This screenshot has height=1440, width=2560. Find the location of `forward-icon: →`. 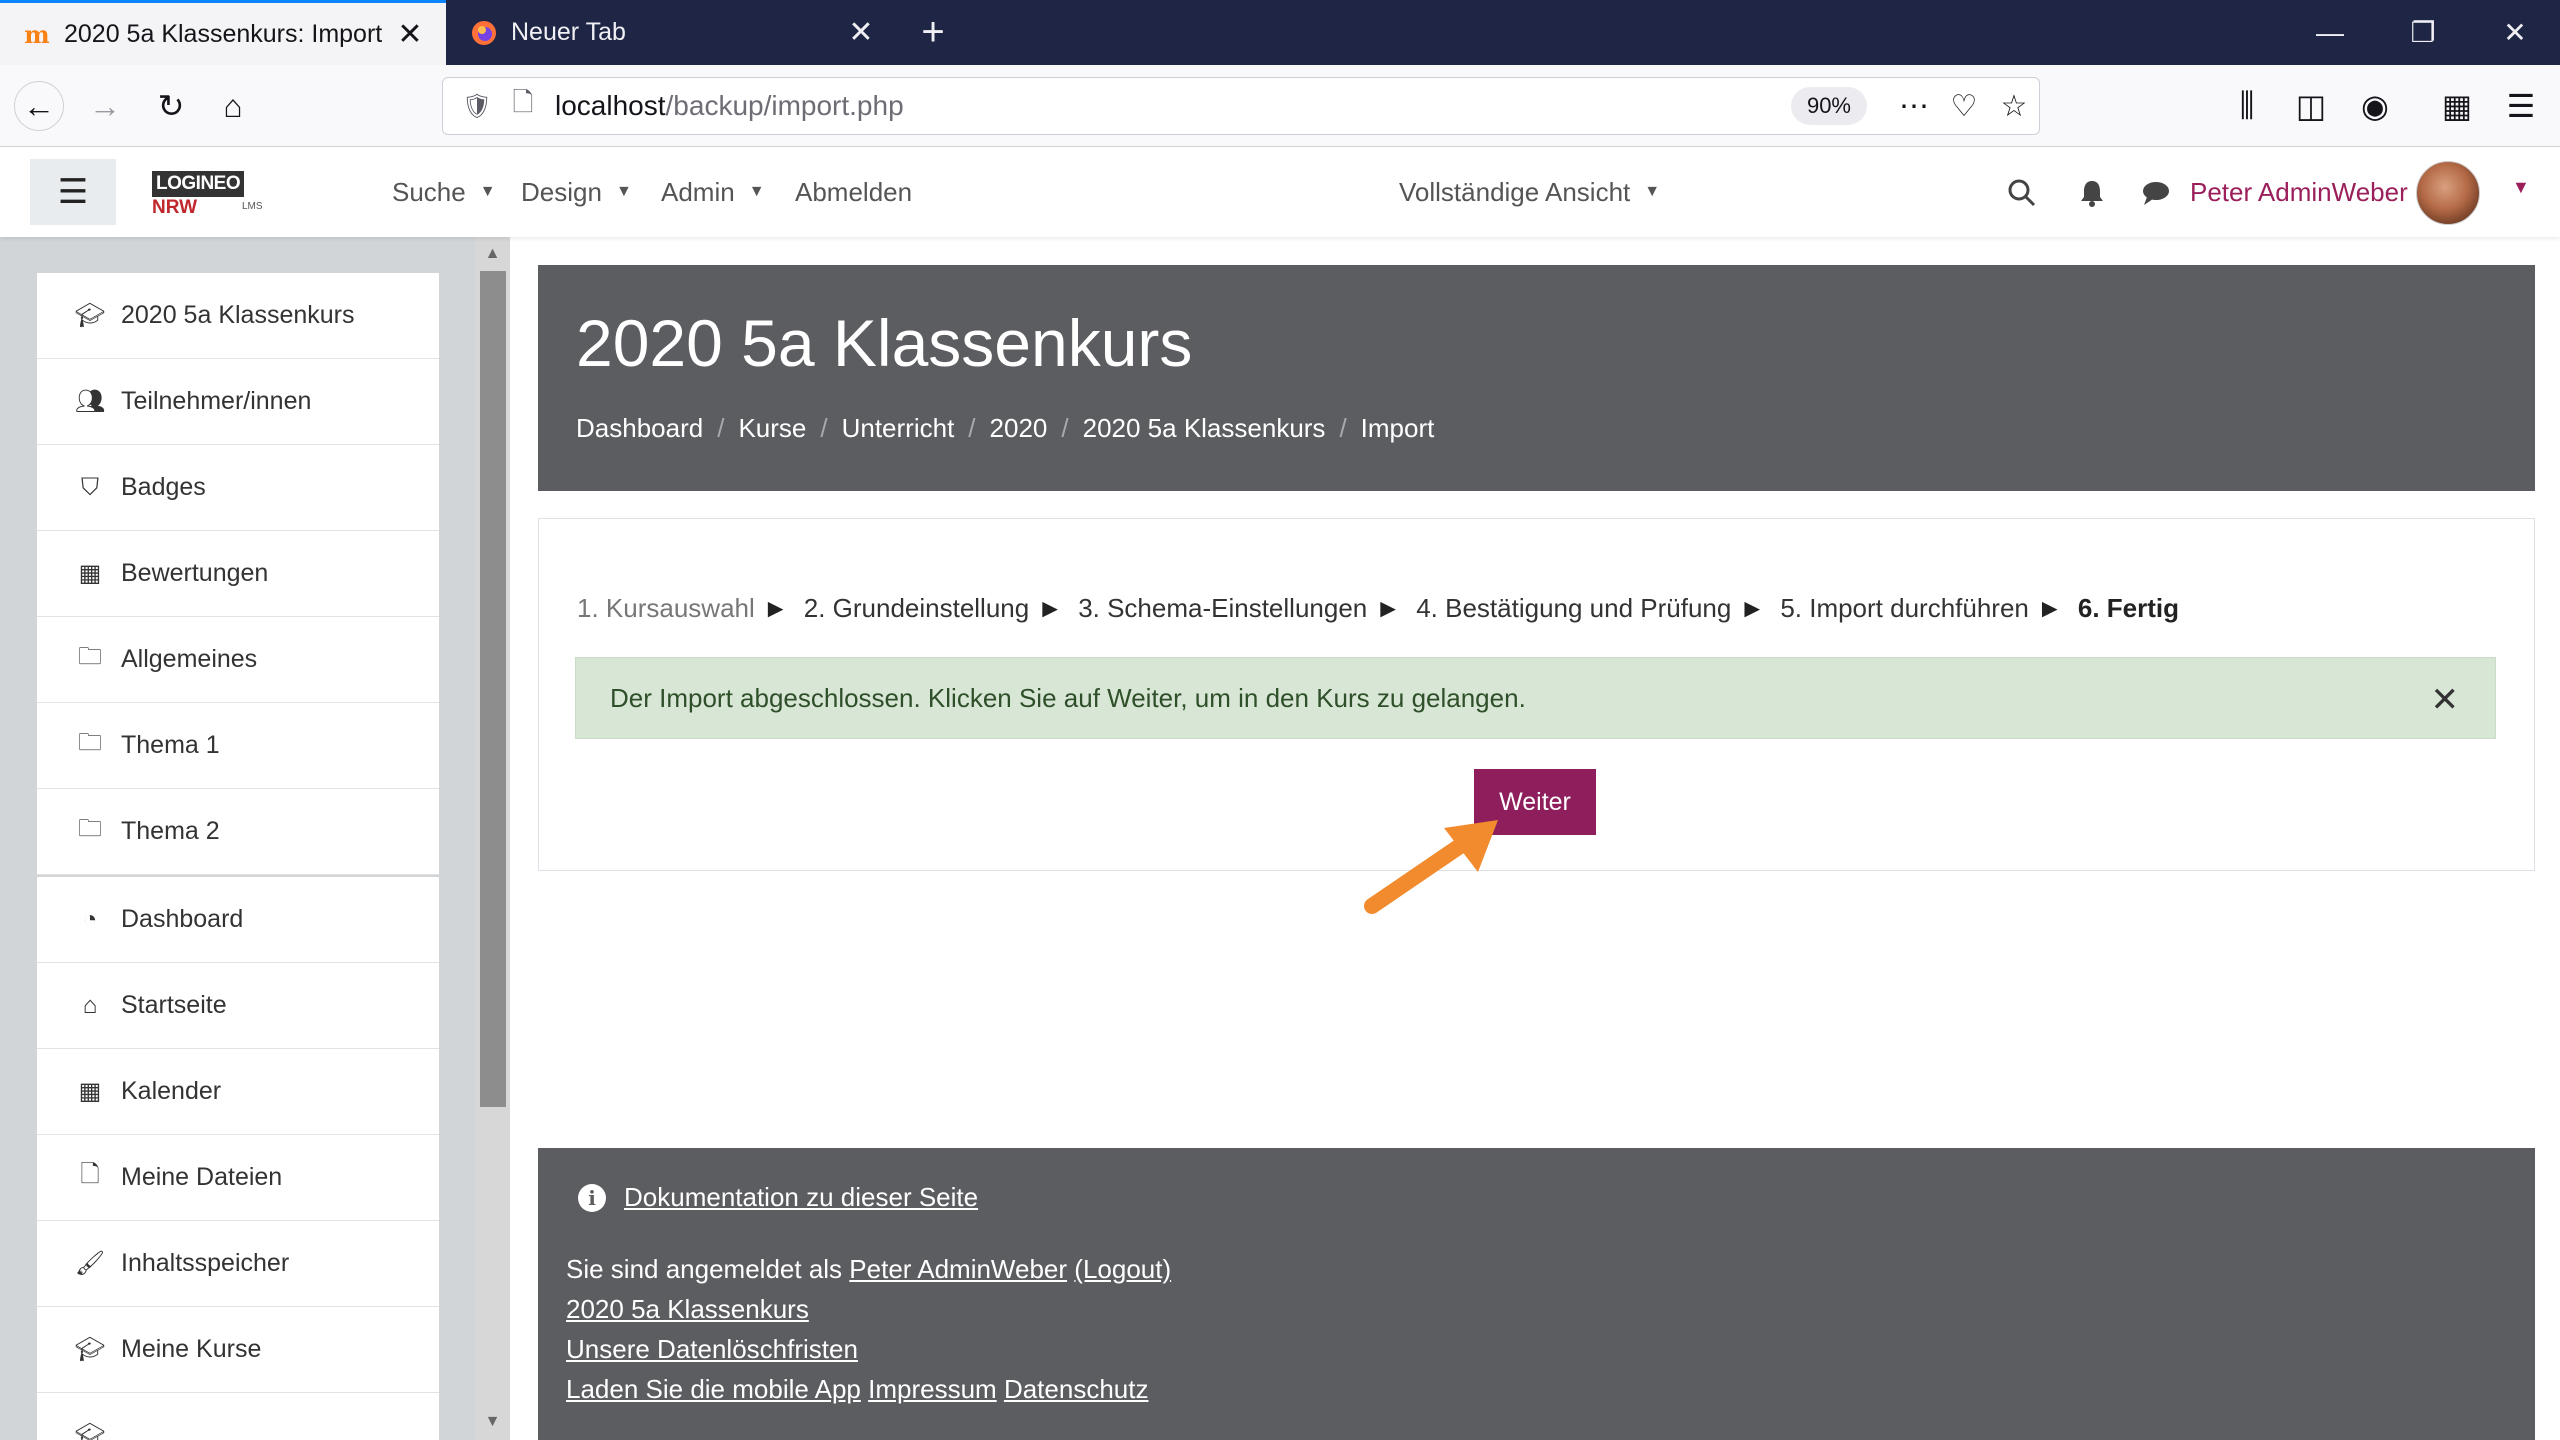

forward-icon: → is located at coordinates (105, 106).